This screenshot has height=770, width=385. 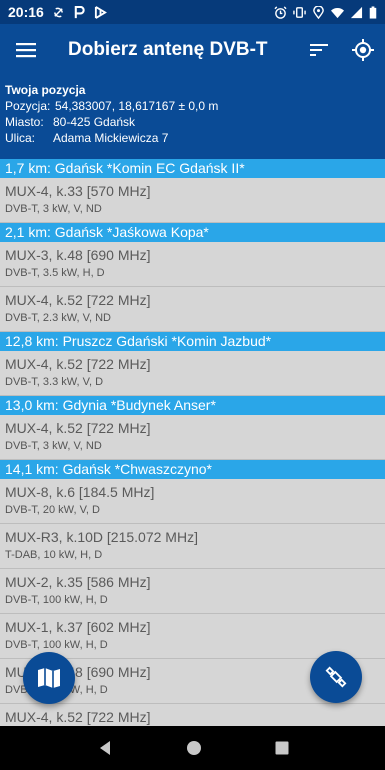 What do you see at coordinates (20, 138) in the screenshot?
I see `street-label: Ulica:` at bounding box center [20, 138].